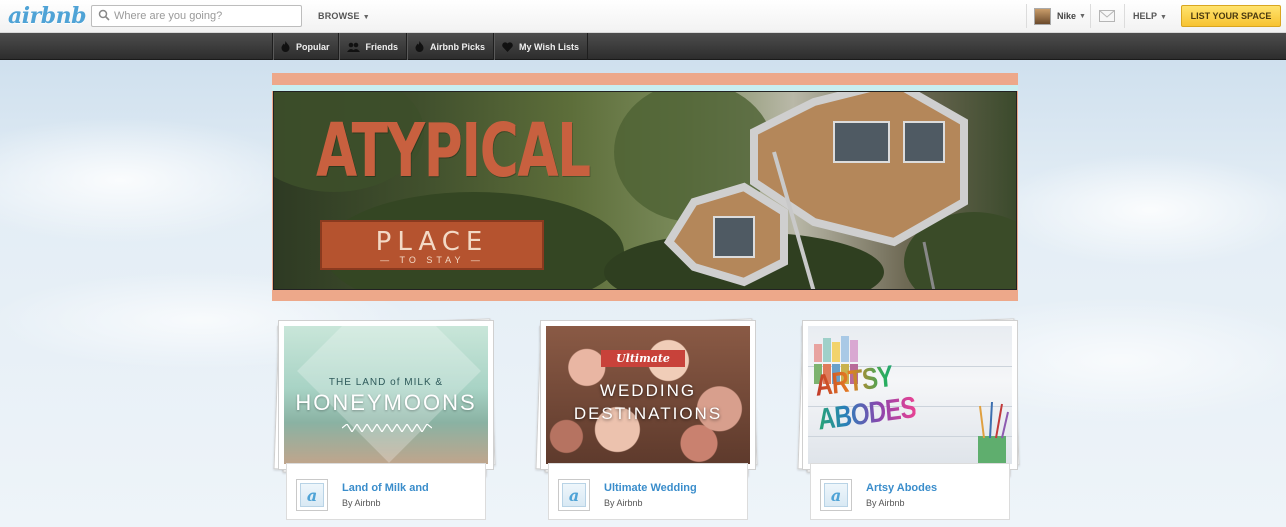 This screenshot has width=1286, height=527. I want to click on card-photo: THE LAND of MILK & HONEYMOONS, so click(386, 395).